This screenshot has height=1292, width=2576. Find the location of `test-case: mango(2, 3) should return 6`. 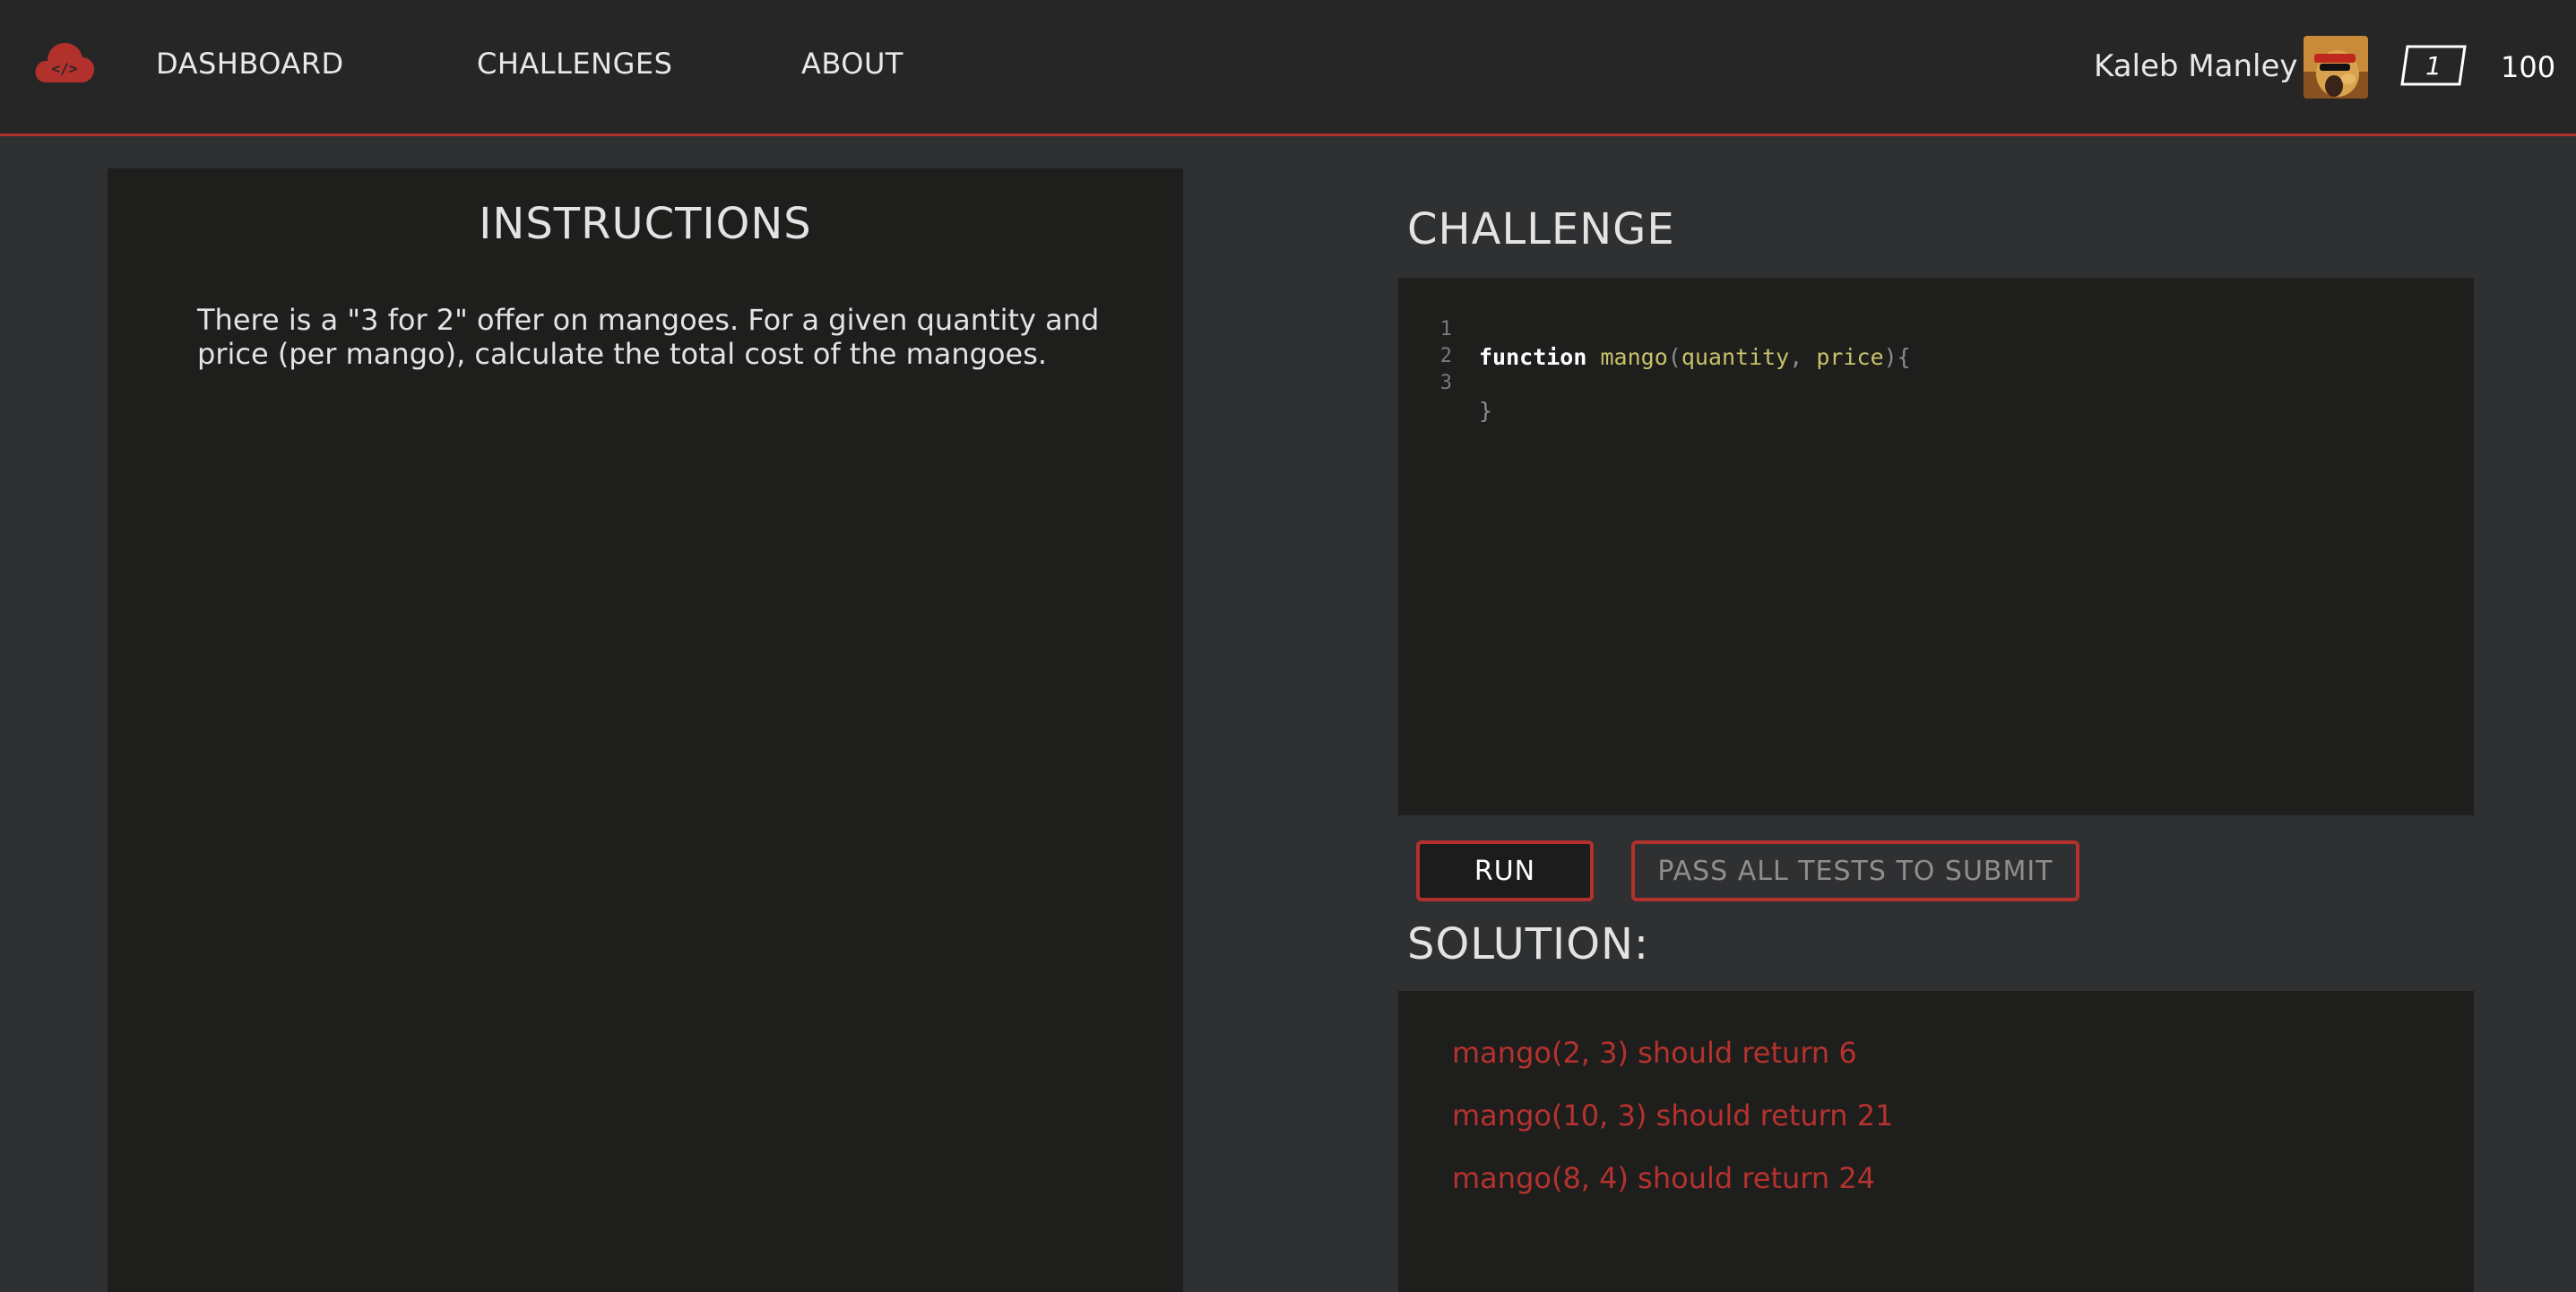

test-case: mango(2, 3) should return 6 is located at coordinates (1654, 1053).